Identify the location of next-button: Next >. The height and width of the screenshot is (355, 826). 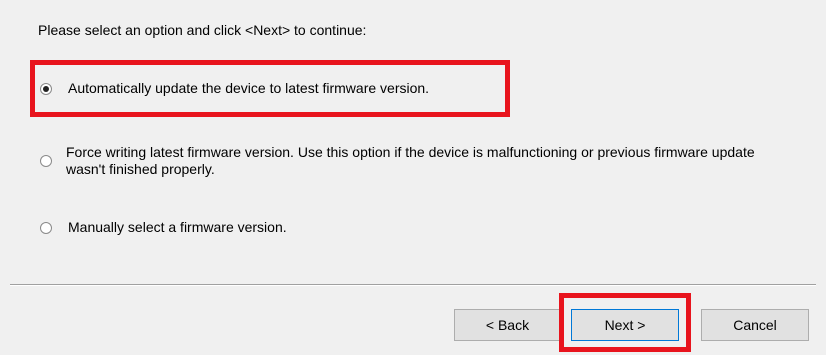
(625, 325).